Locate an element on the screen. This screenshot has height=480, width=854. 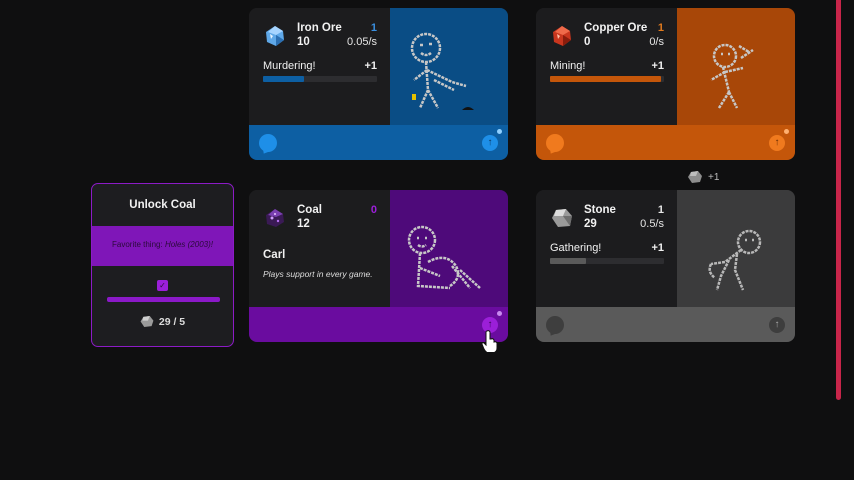
stickman-lounging-drawing is located at coordinates (444, 257).